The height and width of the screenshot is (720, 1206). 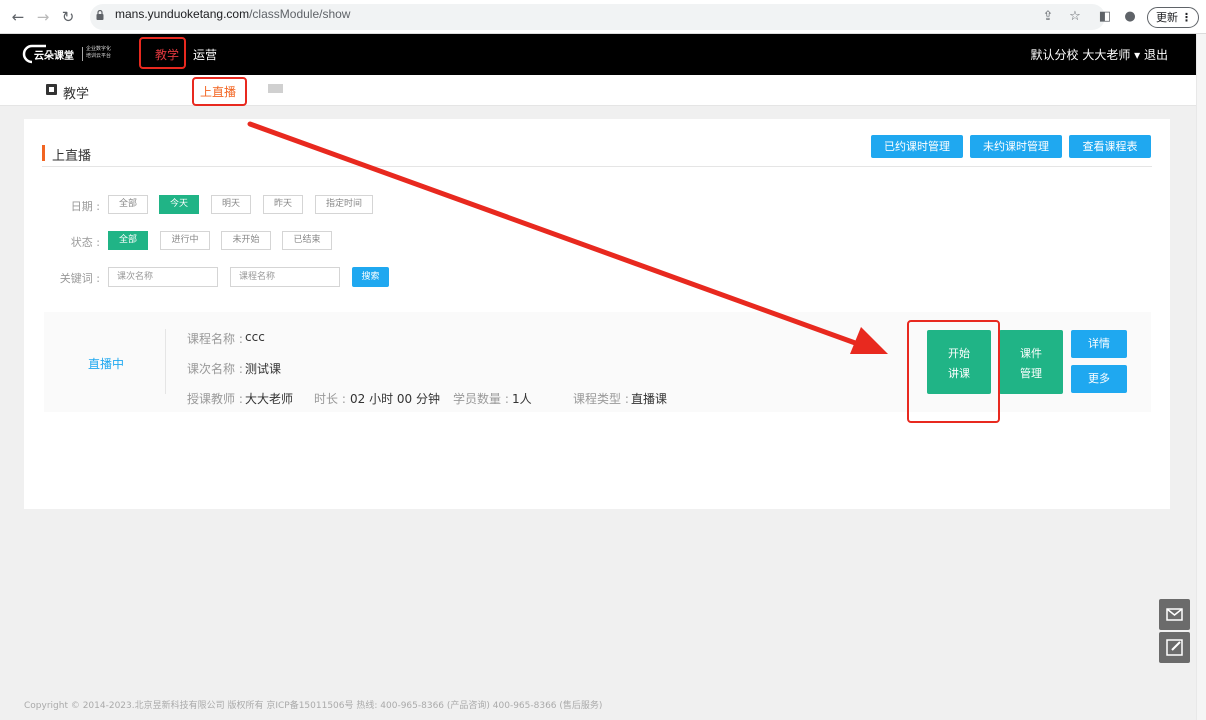 I want to click on page-scrollbar, so click(x=1201, y=377).